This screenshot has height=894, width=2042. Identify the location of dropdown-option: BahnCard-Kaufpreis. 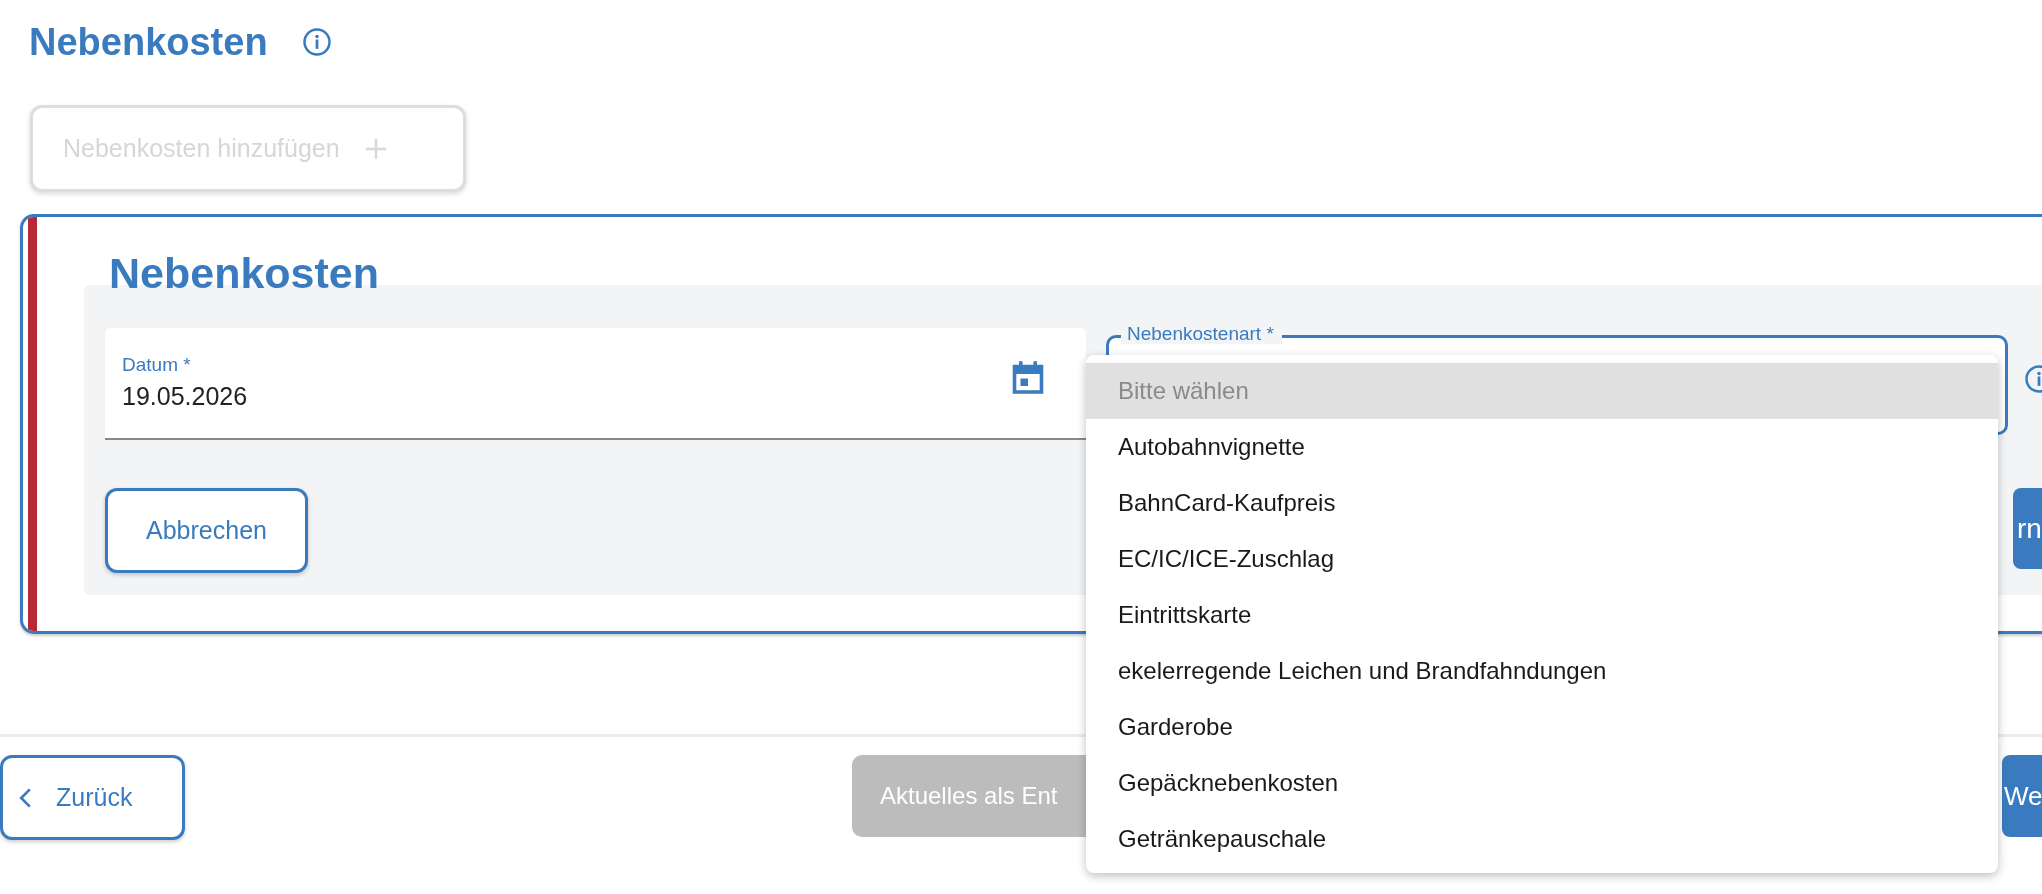
(1542, 503).